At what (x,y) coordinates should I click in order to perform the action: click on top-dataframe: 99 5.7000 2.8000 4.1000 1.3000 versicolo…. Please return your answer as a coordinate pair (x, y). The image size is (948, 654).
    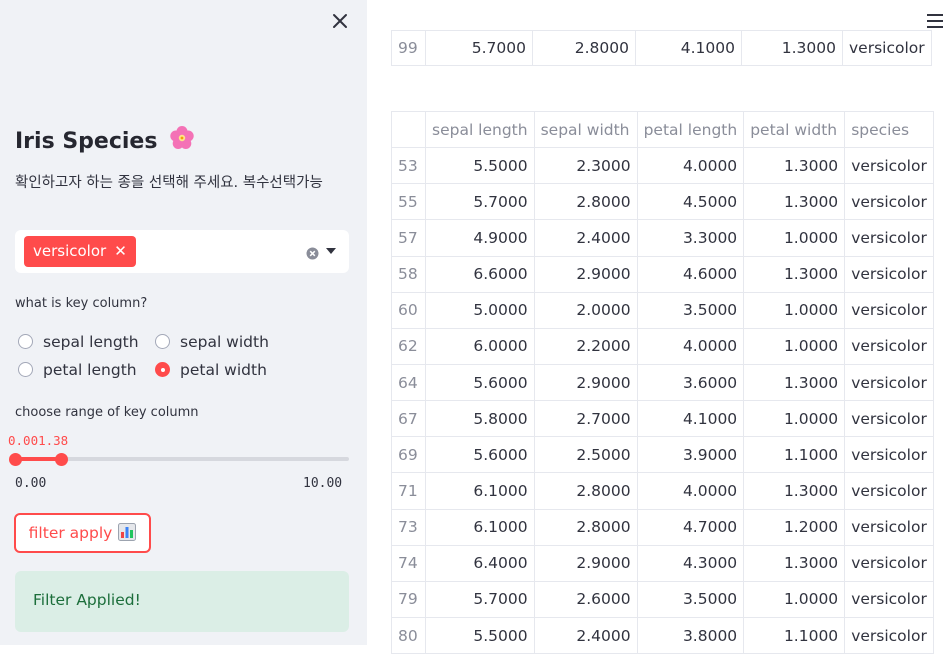
    Looking at the image, I should click on (661, 48).